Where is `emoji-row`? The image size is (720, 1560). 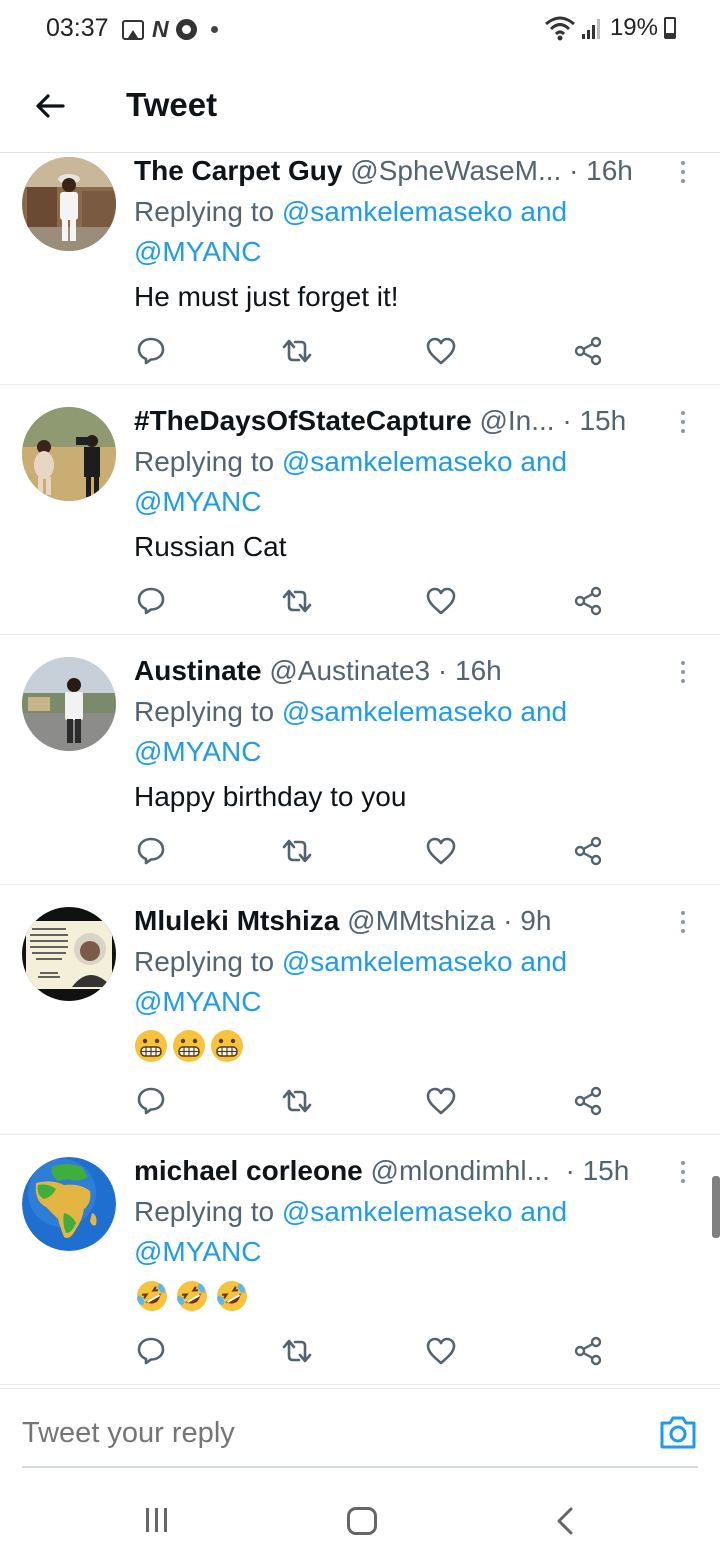 emoji-row is located at coordinates (192, 1296).